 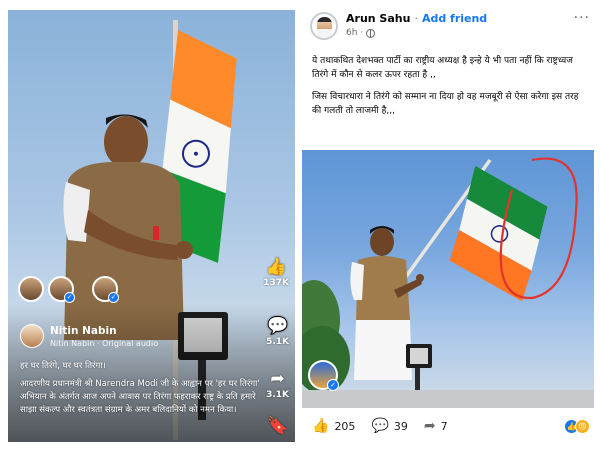 I want to click on reel-author-name: Nitin Nabin, so click(x=104, y=331).